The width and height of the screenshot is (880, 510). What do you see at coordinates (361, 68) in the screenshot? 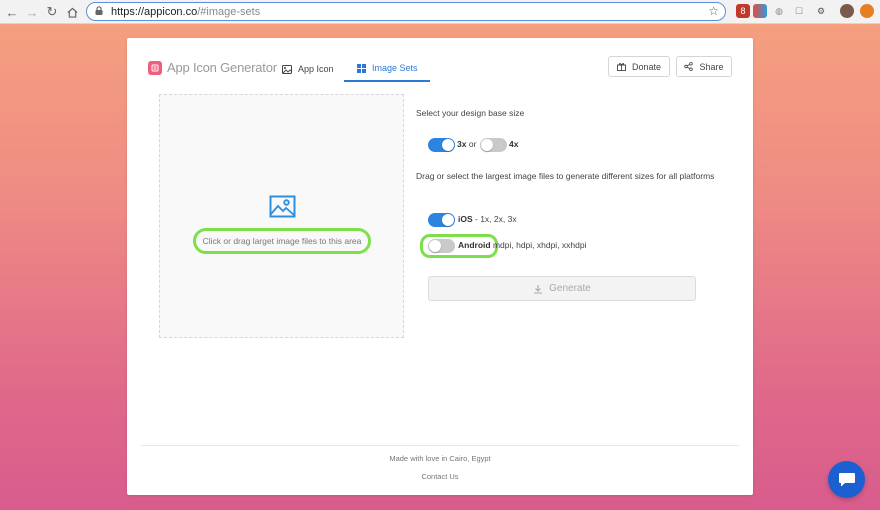
I see `grid-icon` at bounding box center [361, 68].